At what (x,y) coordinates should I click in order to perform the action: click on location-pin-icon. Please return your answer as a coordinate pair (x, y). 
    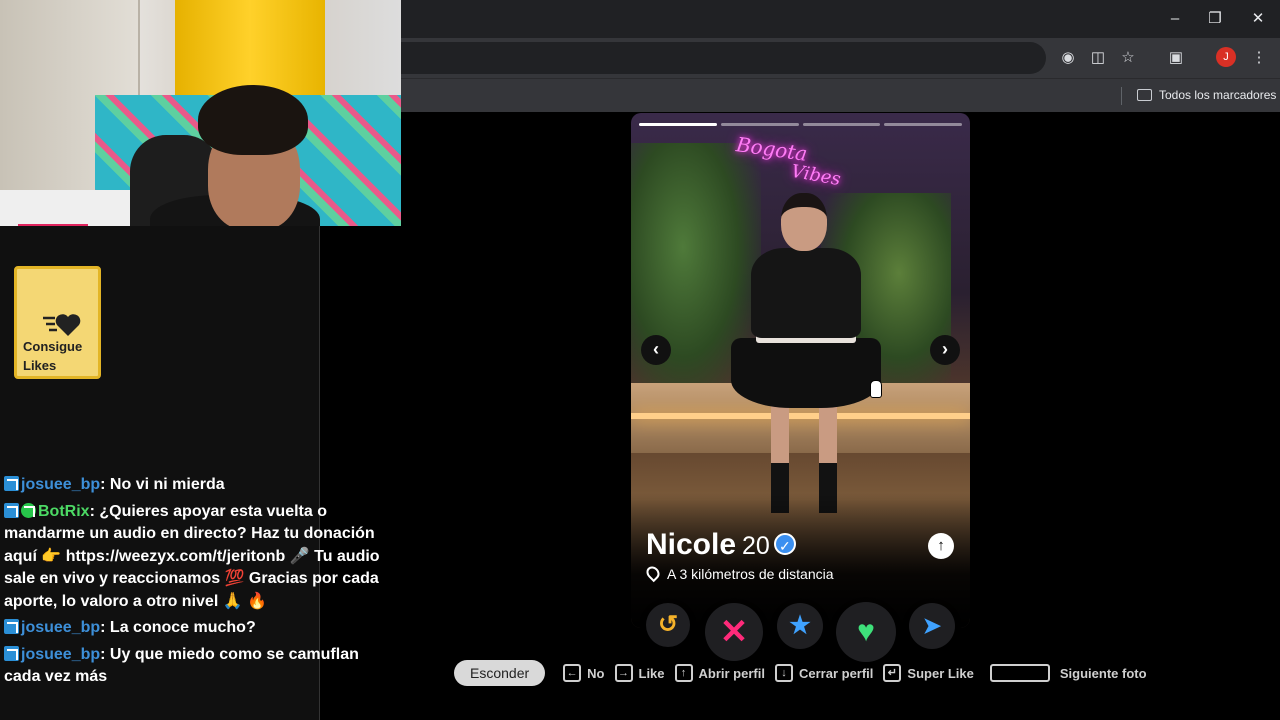
    Looking at the image, I should click on (653, 573).